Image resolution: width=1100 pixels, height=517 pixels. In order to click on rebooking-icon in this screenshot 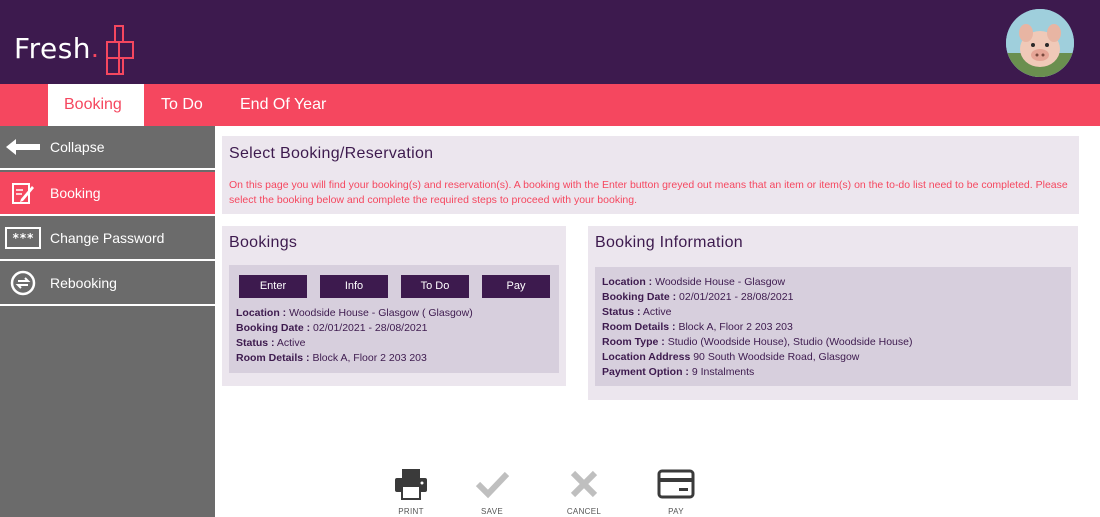, I will do `click(23, 283)`.